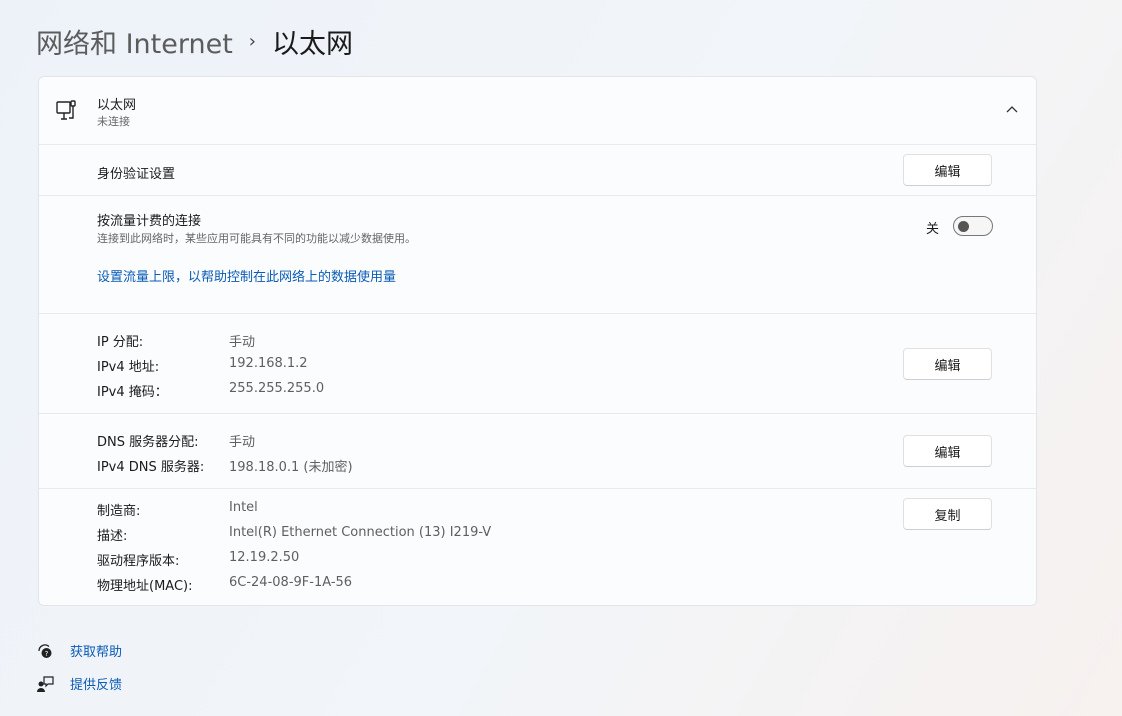 The height and width of the screenshot is (716, 1122). What do you see at coordinates (112, 536) in the screenshot?
I see `hw-label: 描述:` at bounding box center [112, 536].